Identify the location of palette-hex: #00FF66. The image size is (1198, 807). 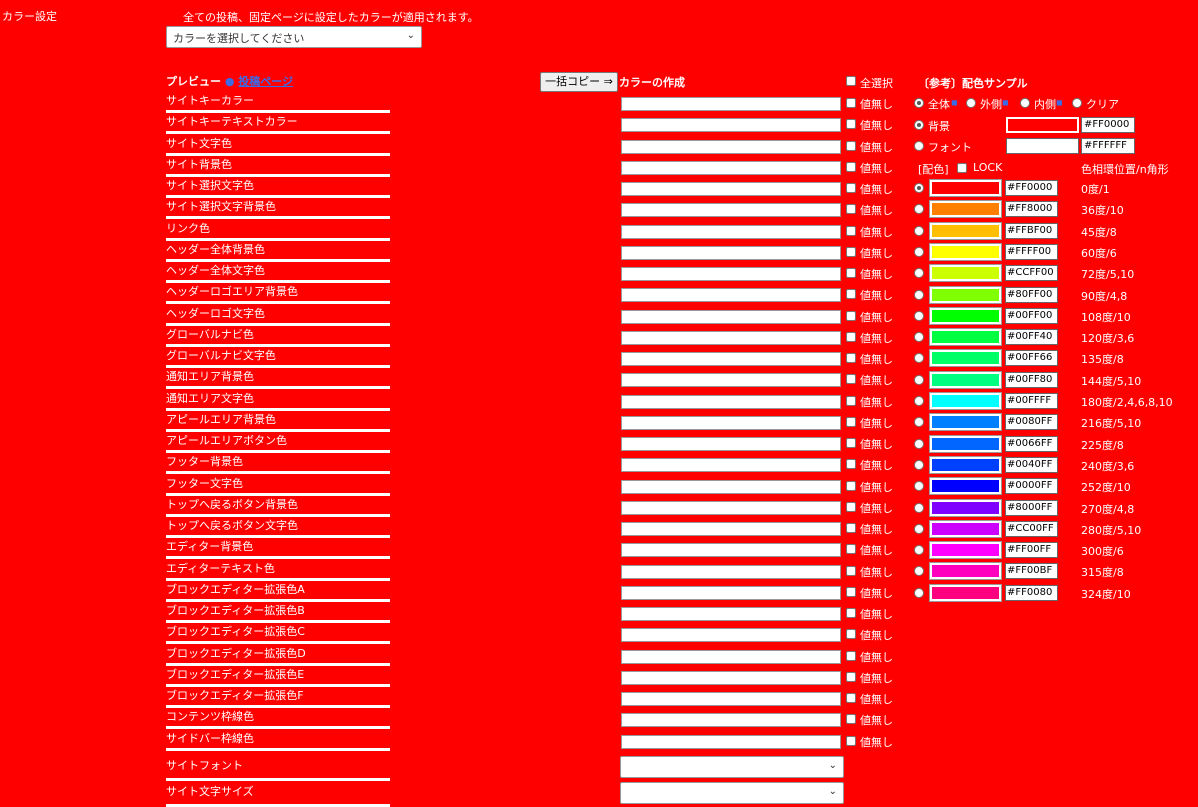
(1031, 358).